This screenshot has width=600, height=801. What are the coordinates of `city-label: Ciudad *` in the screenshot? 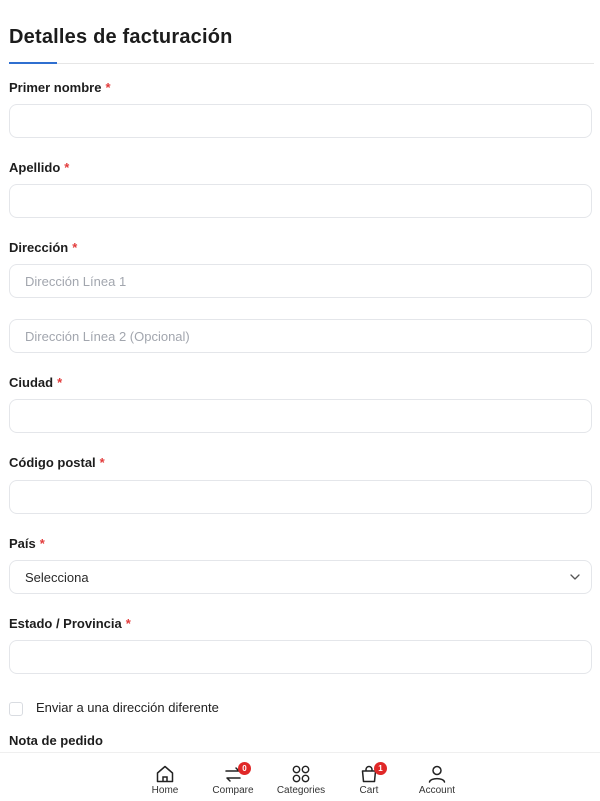 It's located at (36, 382).